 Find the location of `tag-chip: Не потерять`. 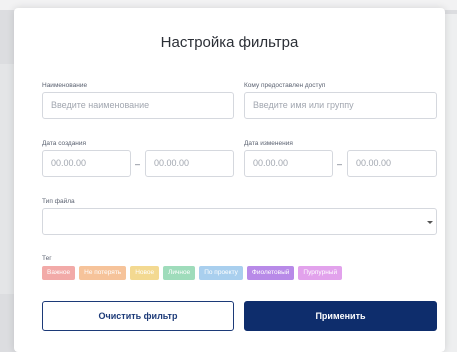

tag-chip: Не потерять is located at coordinates (103, 273).